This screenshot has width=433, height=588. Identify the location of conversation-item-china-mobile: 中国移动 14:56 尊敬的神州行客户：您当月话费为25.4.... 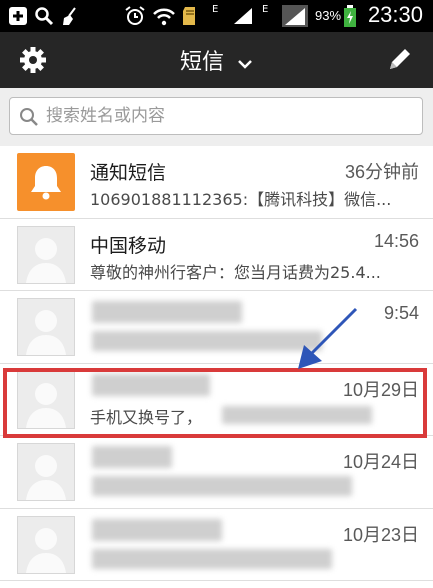
(216, 254).